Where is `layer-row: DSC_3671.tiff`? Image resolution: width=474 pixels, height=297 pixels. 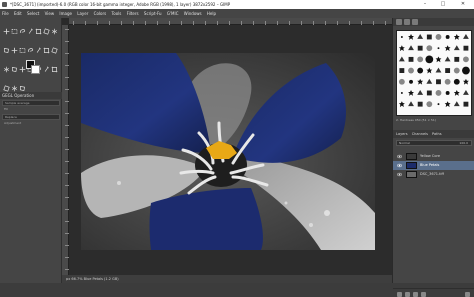
layer-row: DSC_3671.tiff is located at coordinates (433, 174).